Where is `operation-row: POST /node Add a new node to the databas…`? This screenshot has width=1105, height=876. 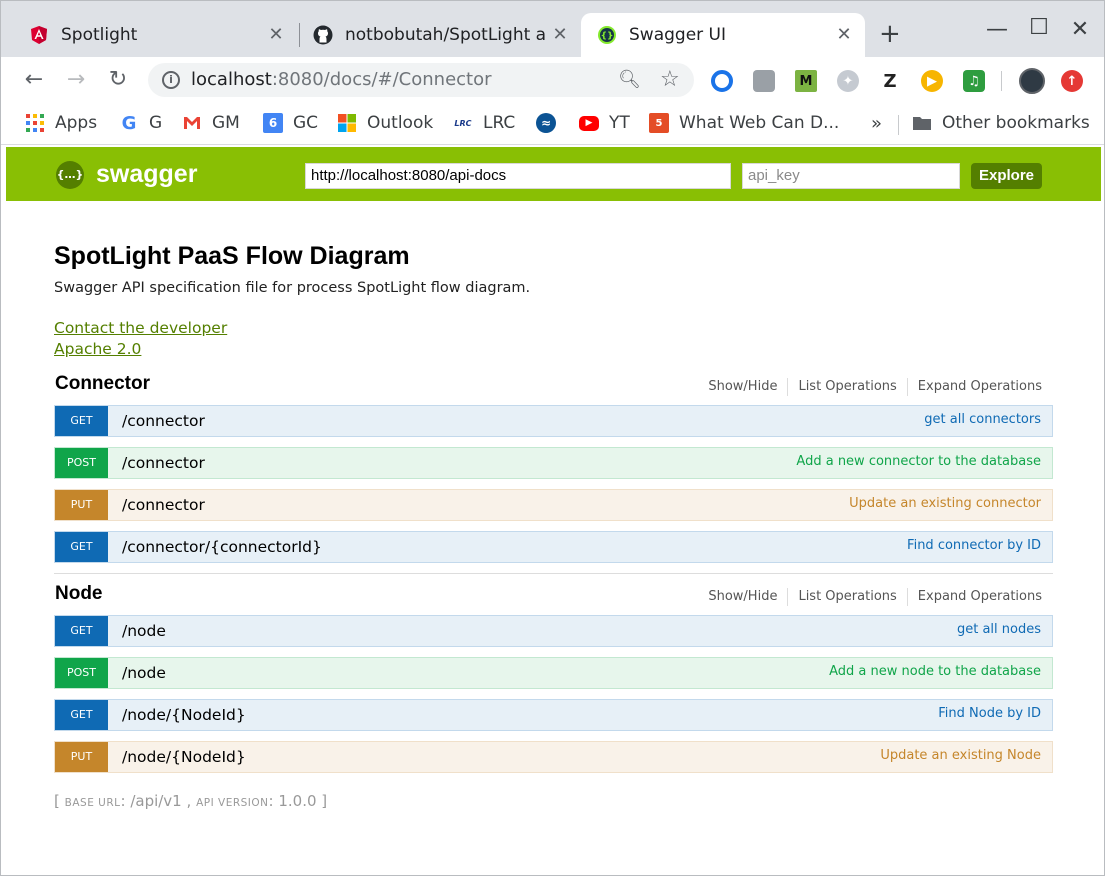
operation-row: POST /node Add a new node to the databas… is located at coordinates (553, 673).